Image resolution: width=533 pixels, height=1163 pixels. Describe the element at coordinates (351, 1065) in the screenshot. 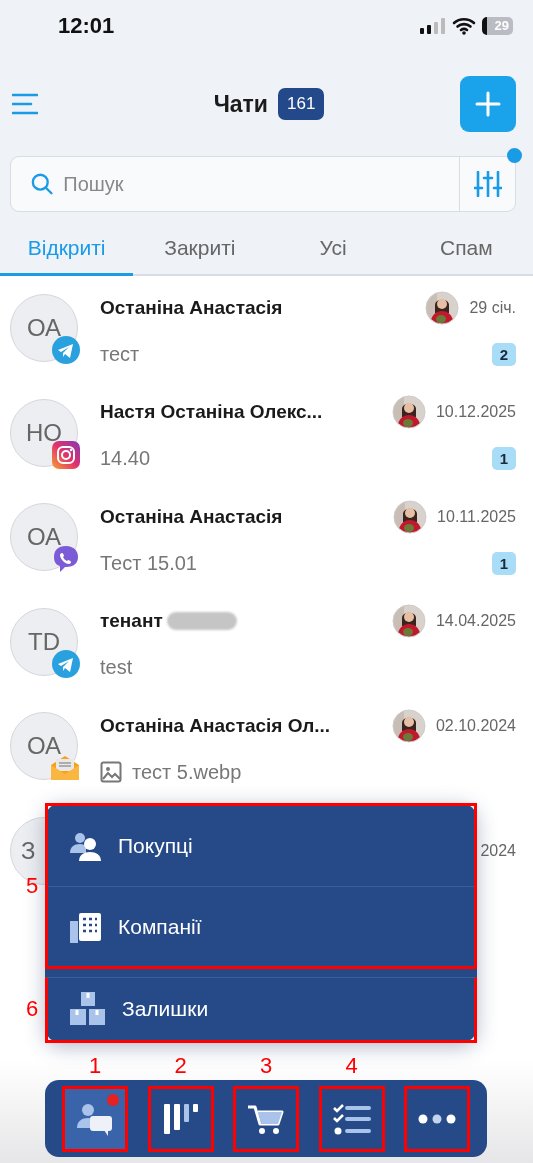

I see `annotation-number: 4` at that location.